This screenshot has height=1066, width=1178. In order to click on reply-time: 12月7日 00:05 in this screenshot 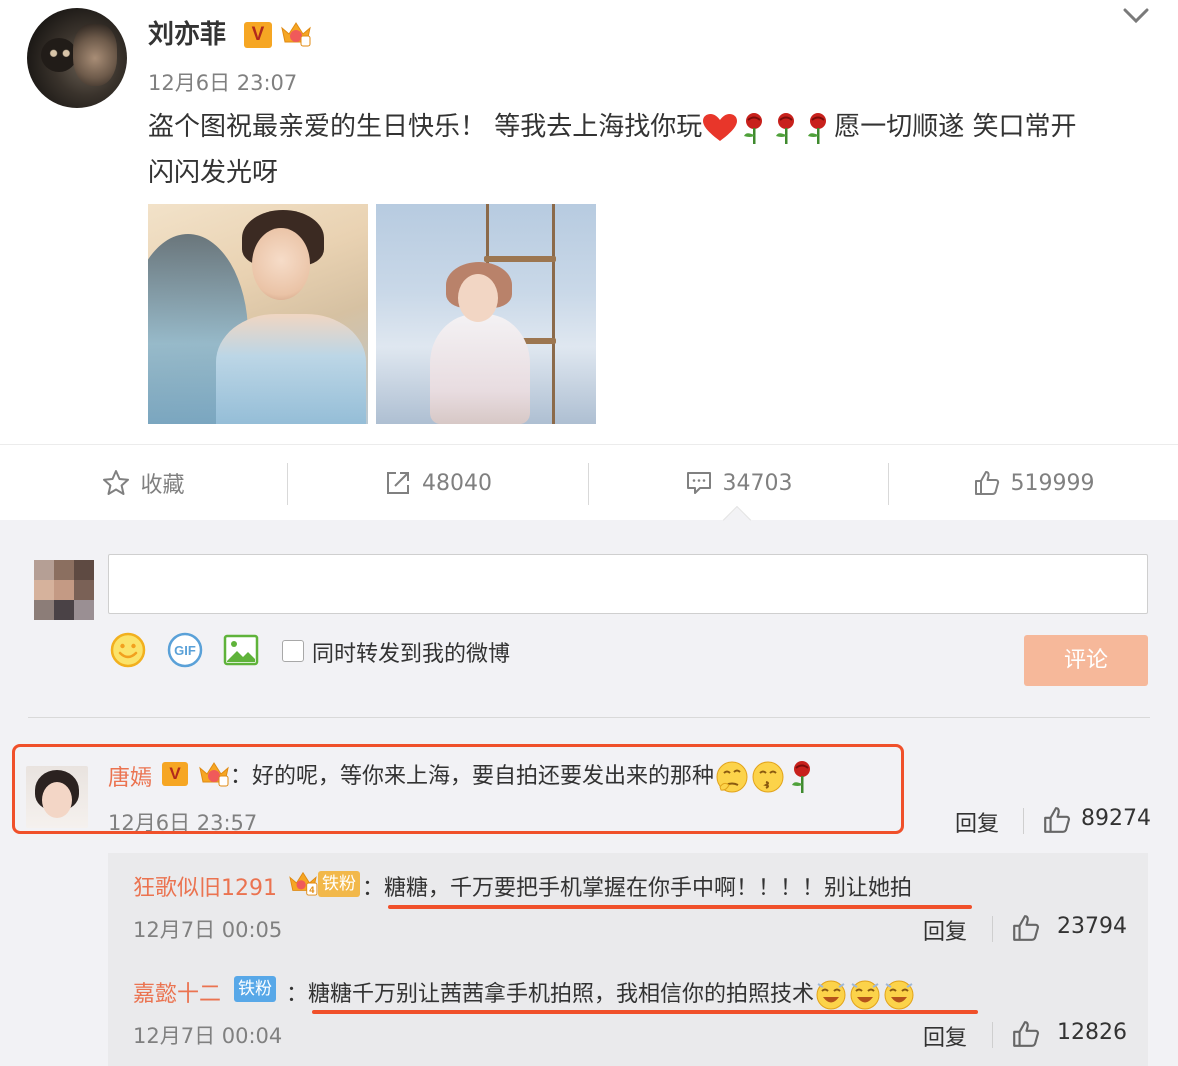, I will do `click(208, 930)`.